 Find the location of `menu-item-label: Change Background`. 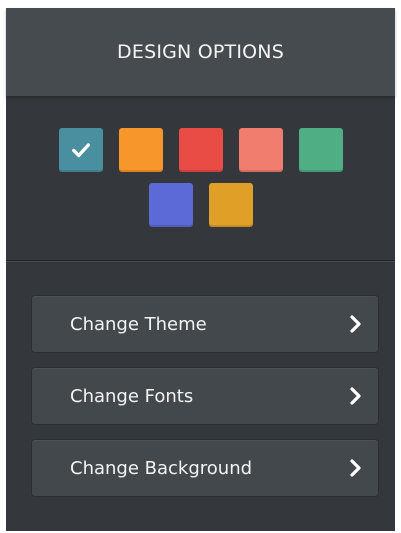

menu-item-label: Change Background is located at coordinates (161, 468).